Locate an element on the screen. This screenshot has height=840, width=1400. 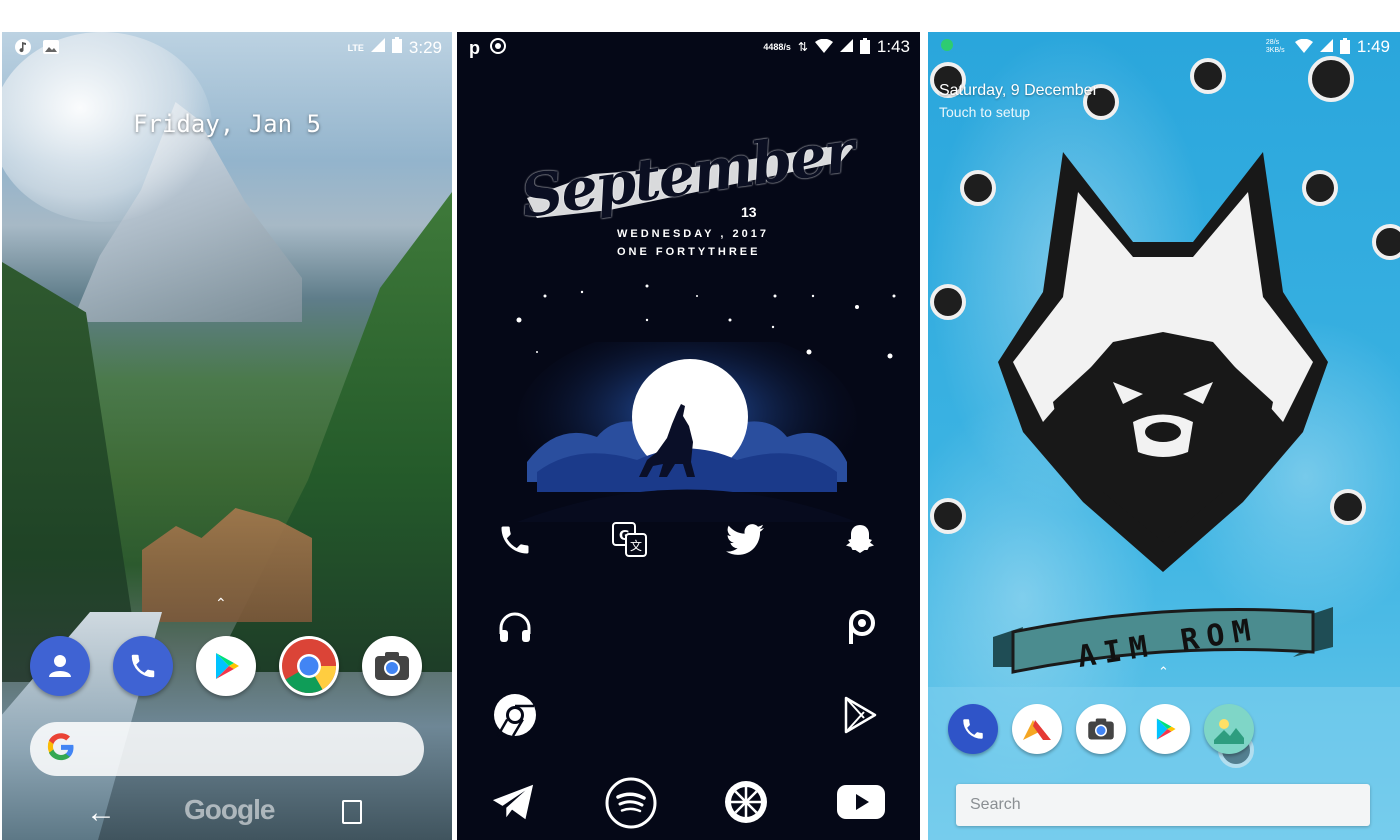
headphones-icon is located at coordinates (515, 627).